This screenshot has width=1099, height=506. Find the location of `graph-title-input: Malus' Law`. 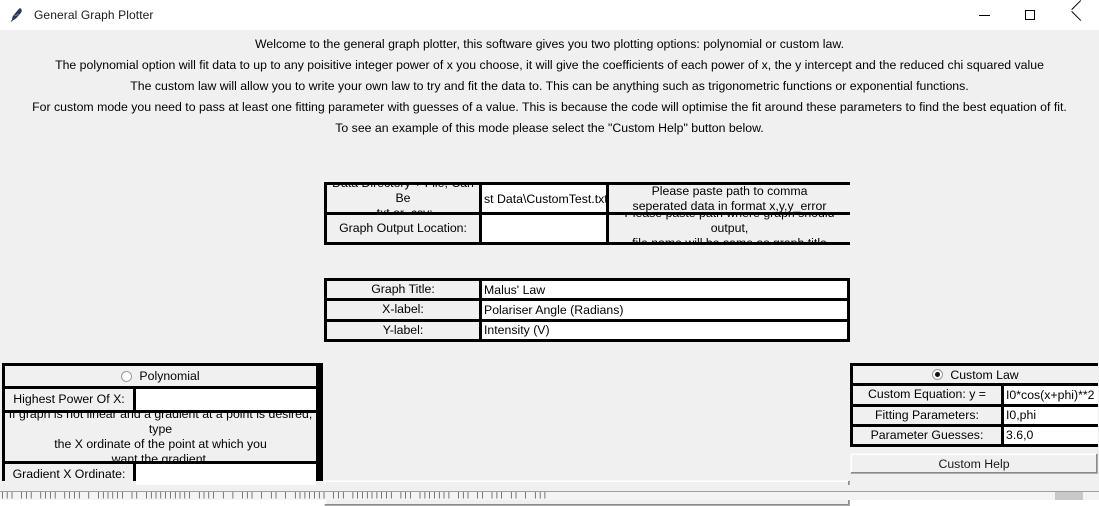

graph-title-input: Malus' Law is located at coordinates (664, 290).